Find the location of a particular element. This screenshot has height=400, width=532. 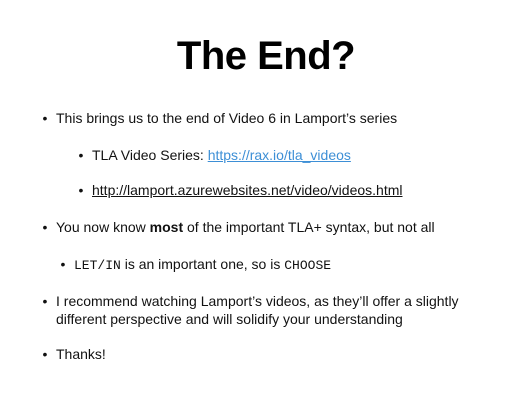

code-let-in: LET/IN is located at coordinates (97, 265).